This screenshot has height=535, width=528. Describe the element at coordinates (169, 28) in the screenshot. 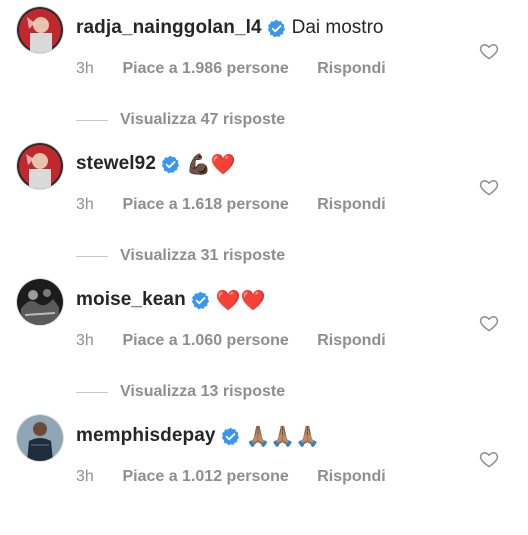

I see `username: radja_nainggolan_l4` at that location.